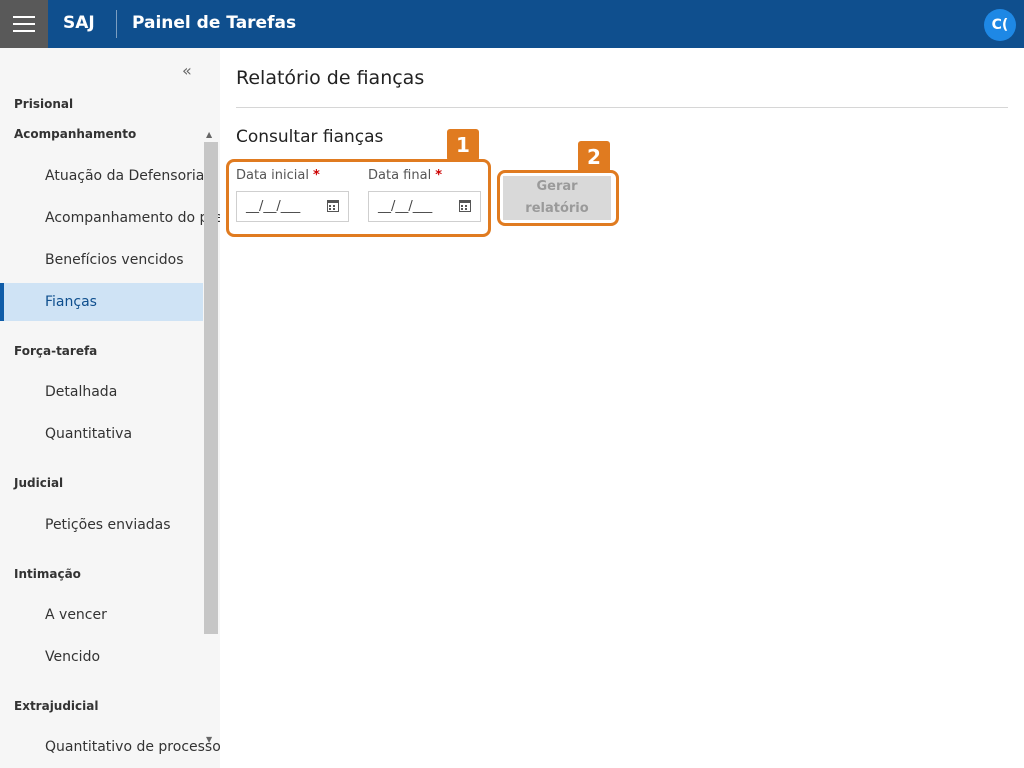  What do you see at coordinates (114, 260) in the screenshot?
I see `sidebar-item-beneficios-vencidos: Benefícios vencidos` at bounding box center [114, 260].